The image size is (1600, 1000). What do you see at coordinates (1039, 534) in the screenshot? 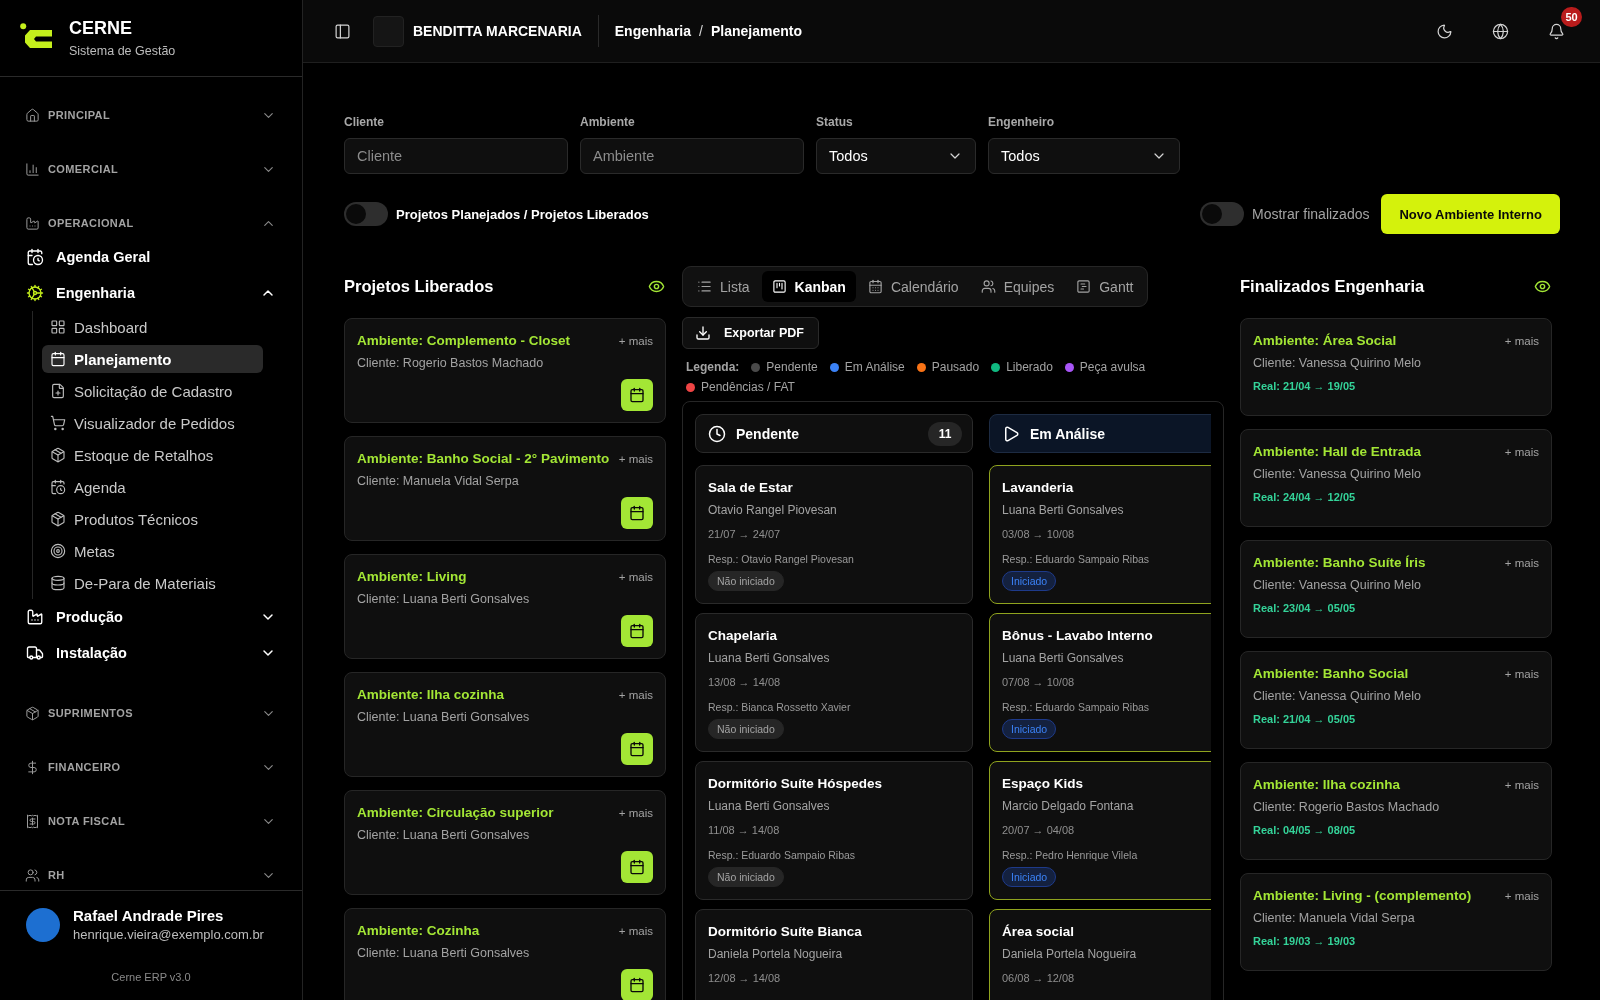
I see `task-dates: 03/08 → 10/08` at bounding box center [1039, 534].